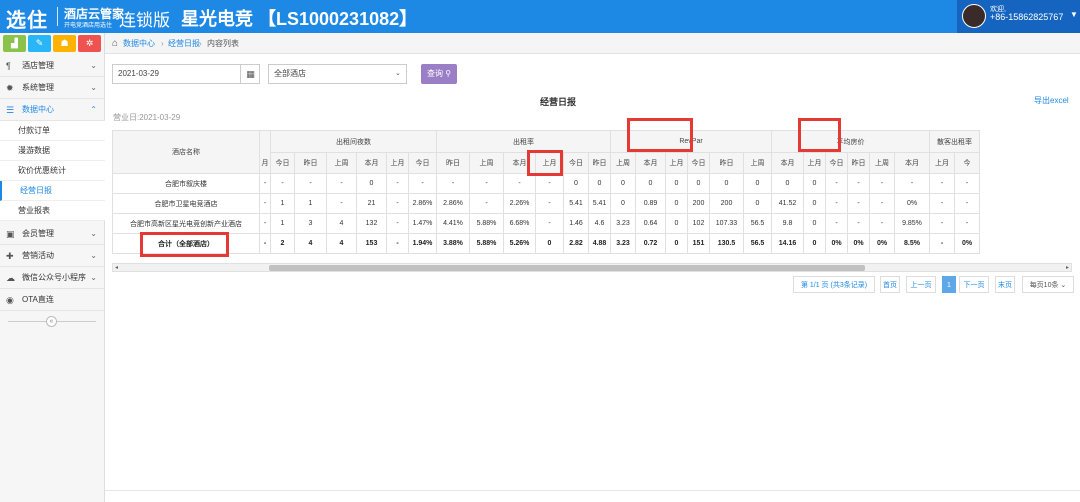  I want to click on column-header: 本月, so click(787, 163).